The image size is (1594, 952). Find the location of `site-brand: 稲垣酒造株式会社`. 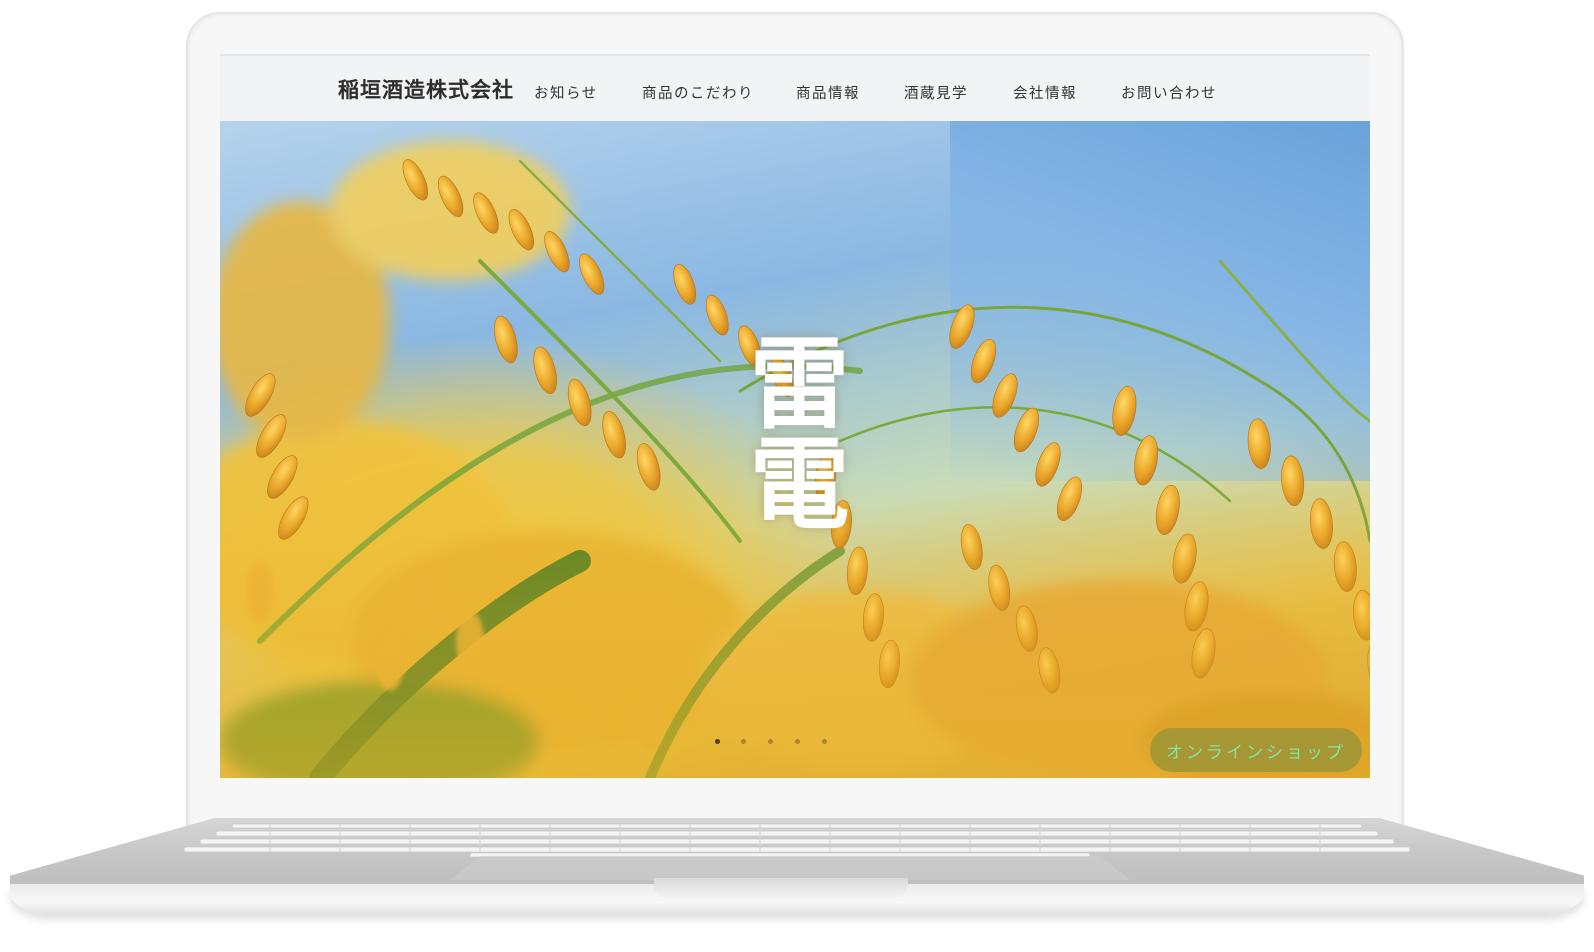

site-brand: 稲垣酒造株式会社 is located at coordinates (426, 89).